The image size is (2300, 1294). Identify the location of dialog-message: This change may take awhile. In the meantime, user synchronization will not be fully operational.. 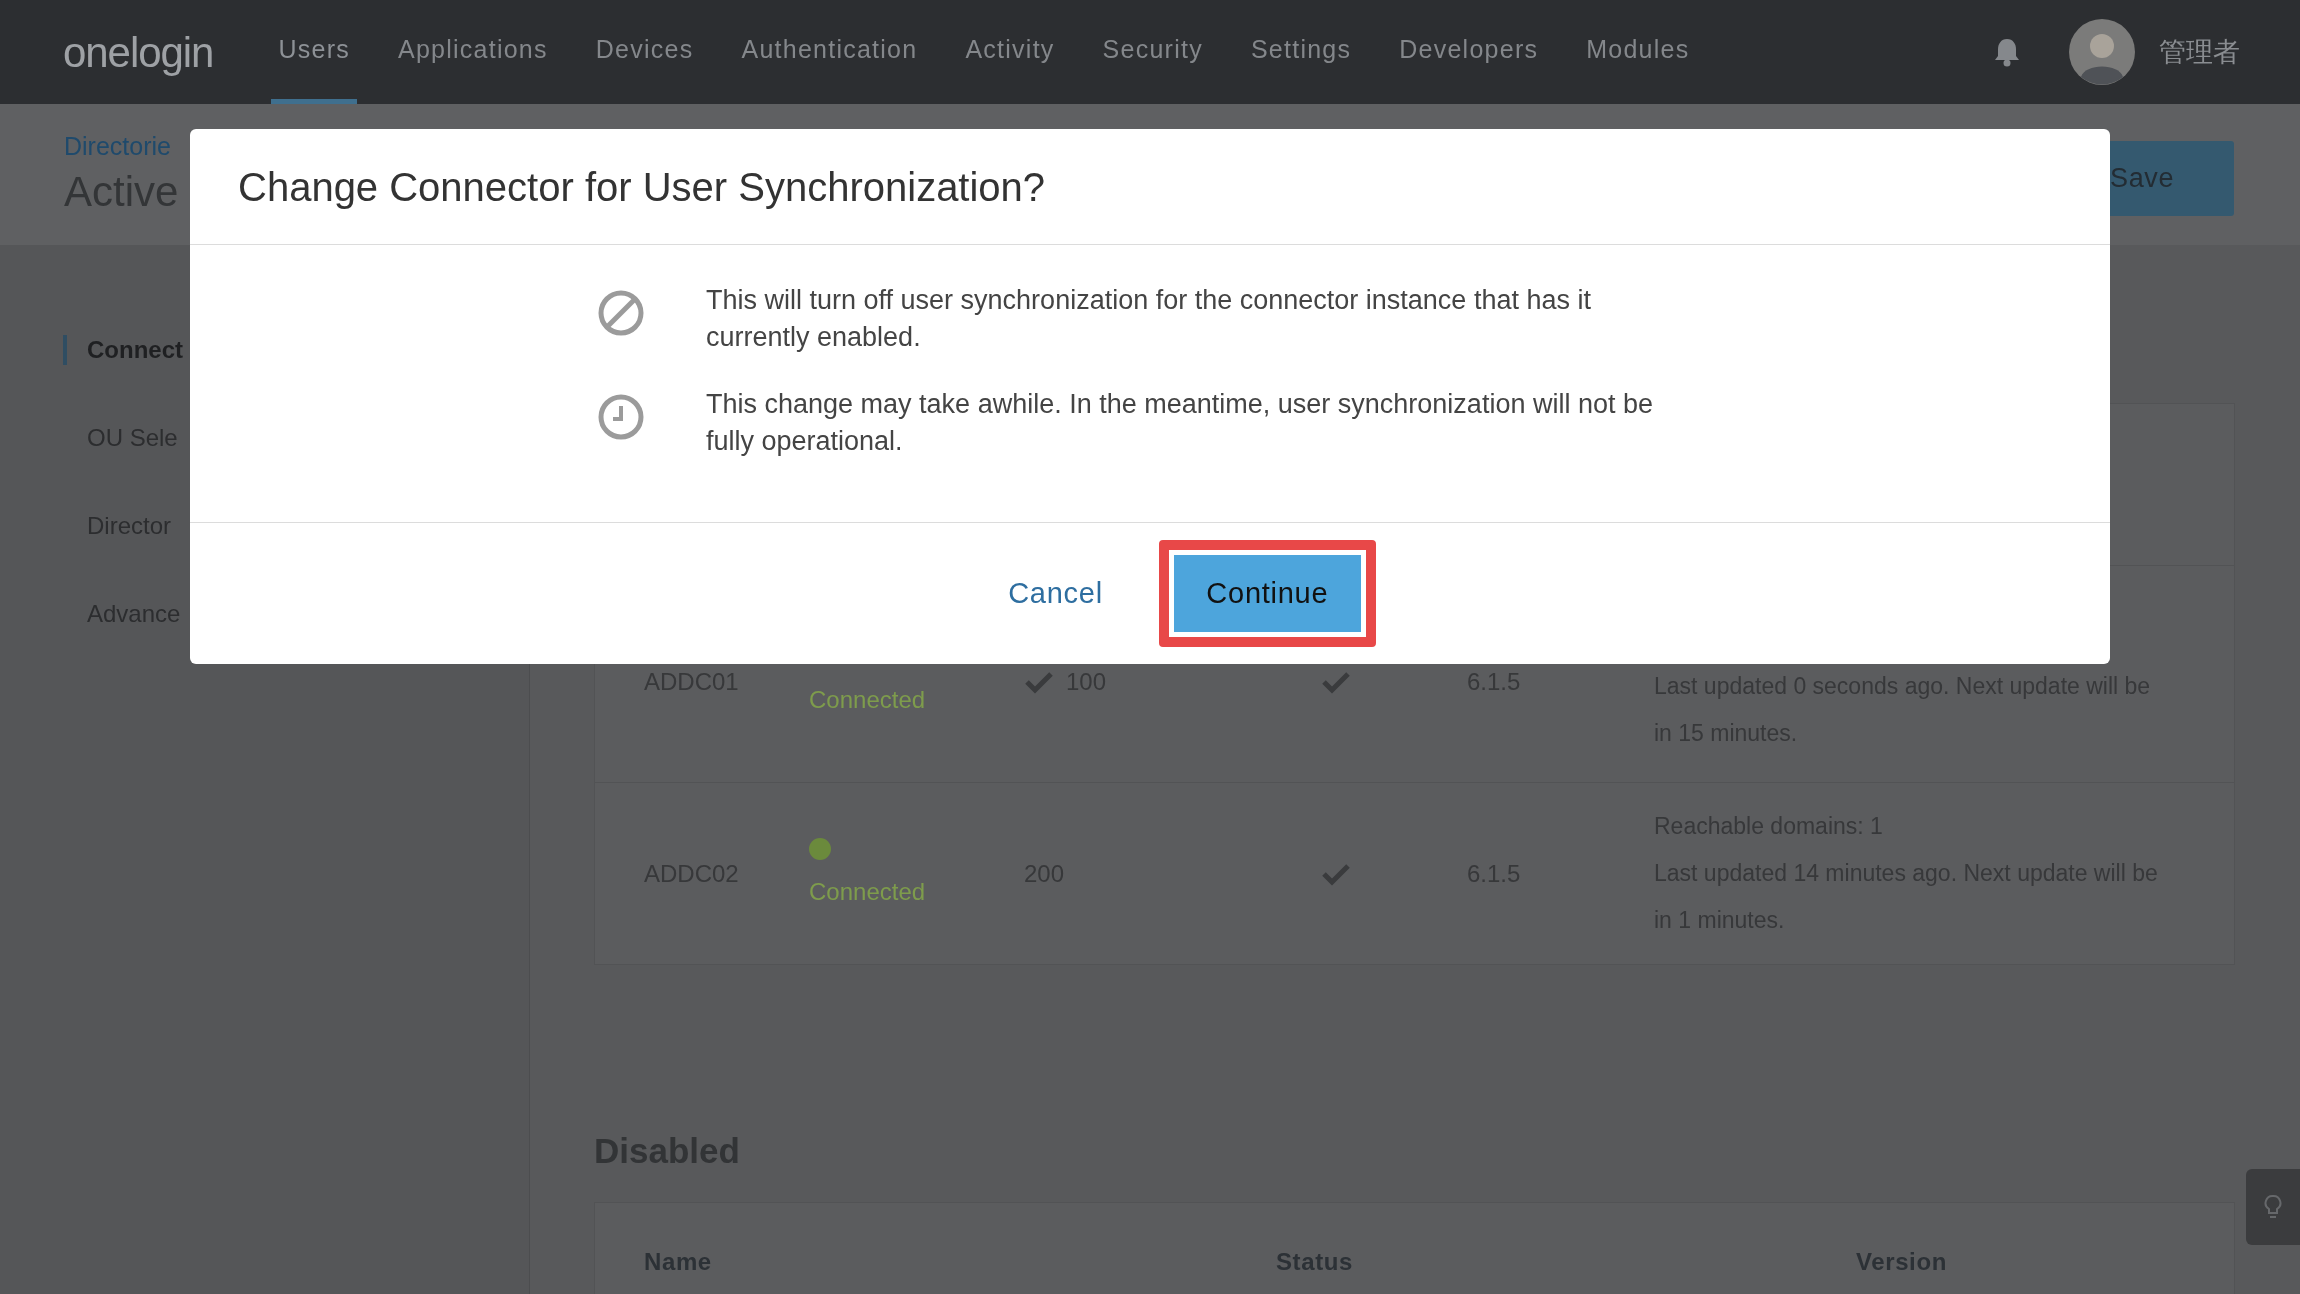
(1180, 423).